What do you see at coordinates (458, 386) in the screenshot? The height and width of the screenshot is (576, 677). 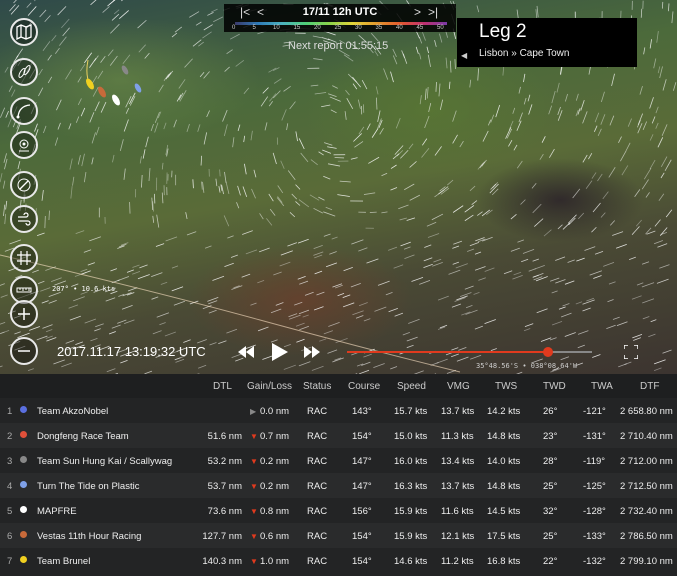 I see `column-header-vmg: VMG` at bounding box center [458, 386].